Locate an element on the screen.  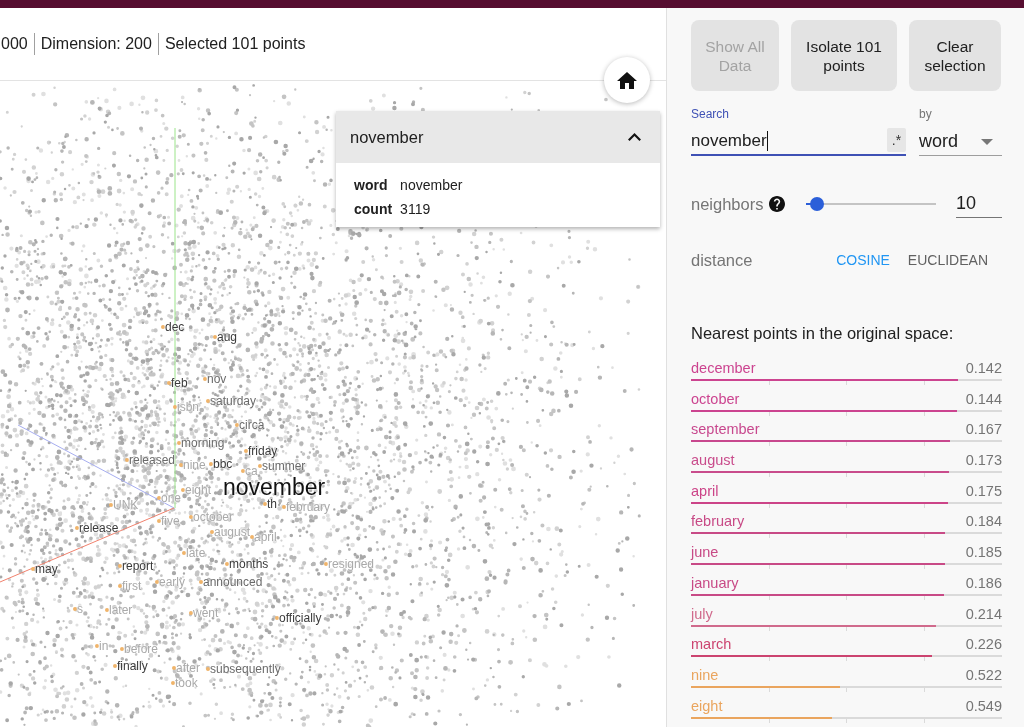
search-by-dropdown: word is located at coordinates (960, 142).